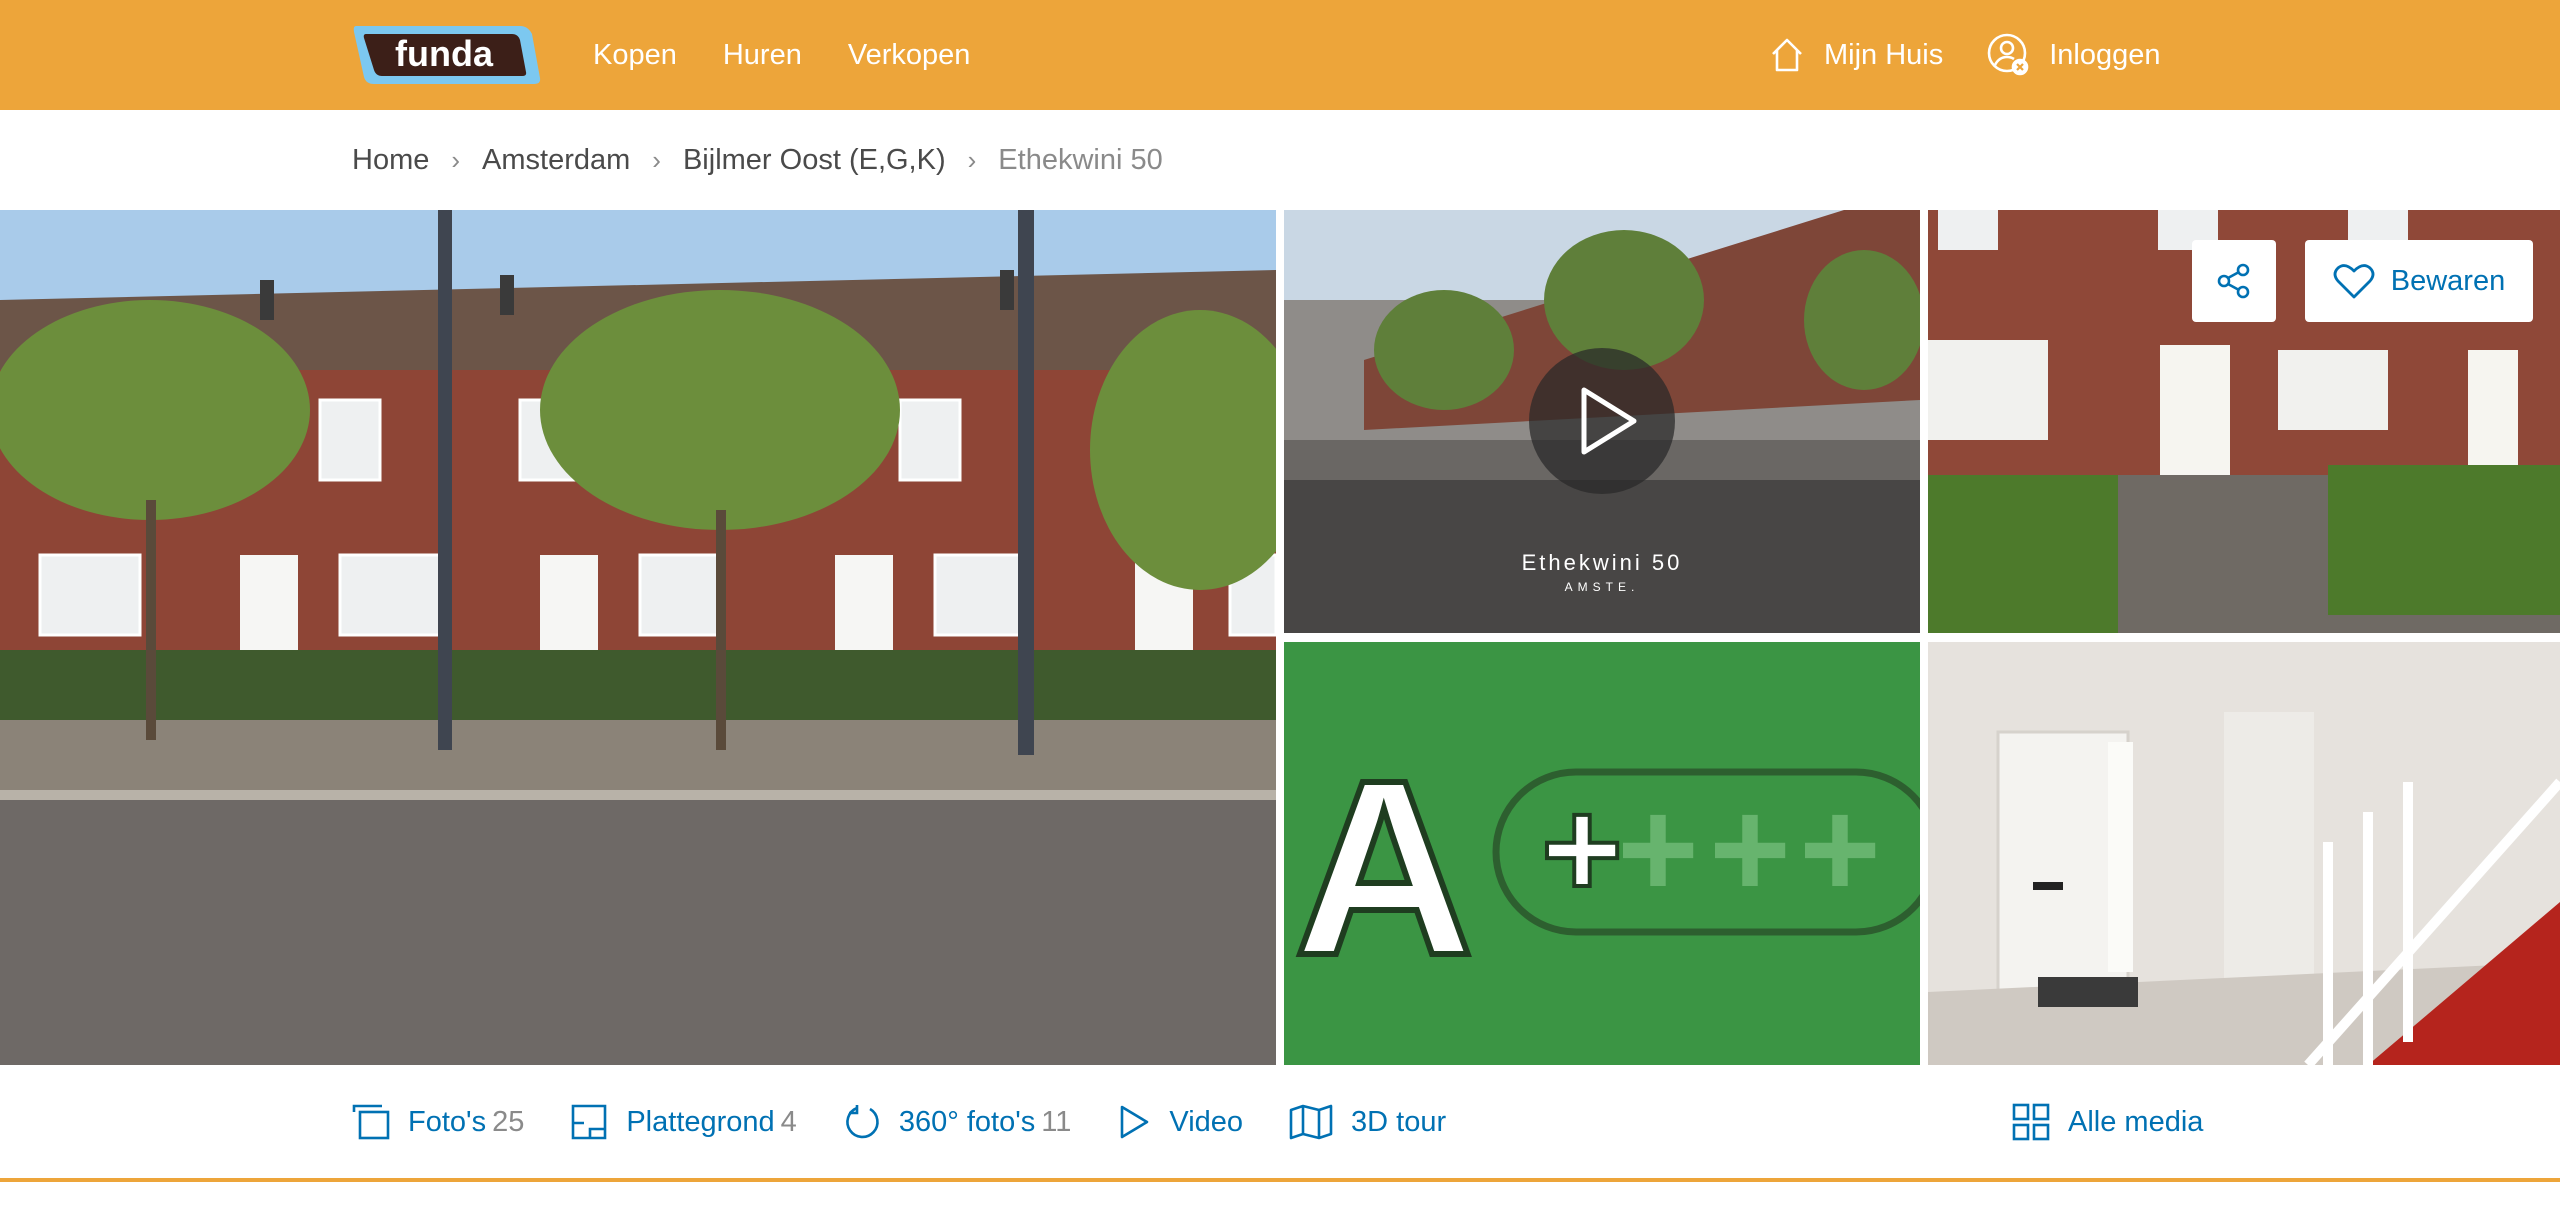 Image resolution: width=2560 pixels, height=1219 pixels. What do you see at coordinates (1840, 848) in the screenshot?
I see `energy-plus-faded-3: +` at bounding box center [1840, 848].